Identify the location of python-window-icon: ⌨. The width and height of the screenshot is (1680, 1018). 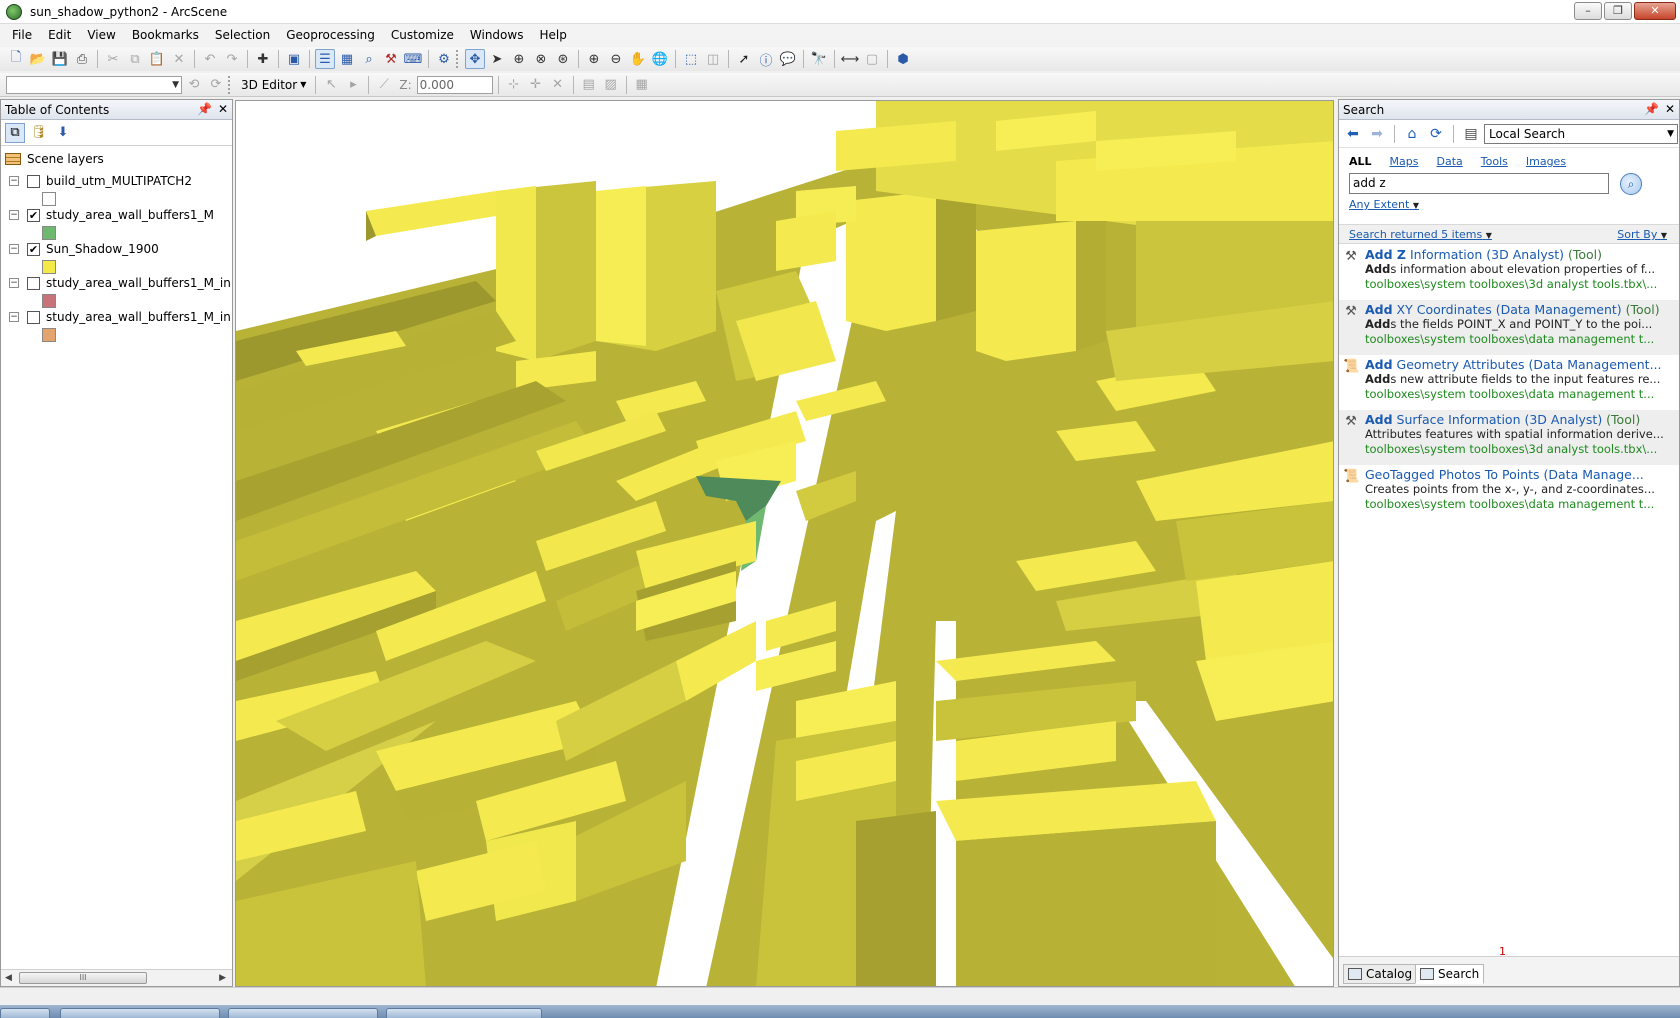
(413, 59).